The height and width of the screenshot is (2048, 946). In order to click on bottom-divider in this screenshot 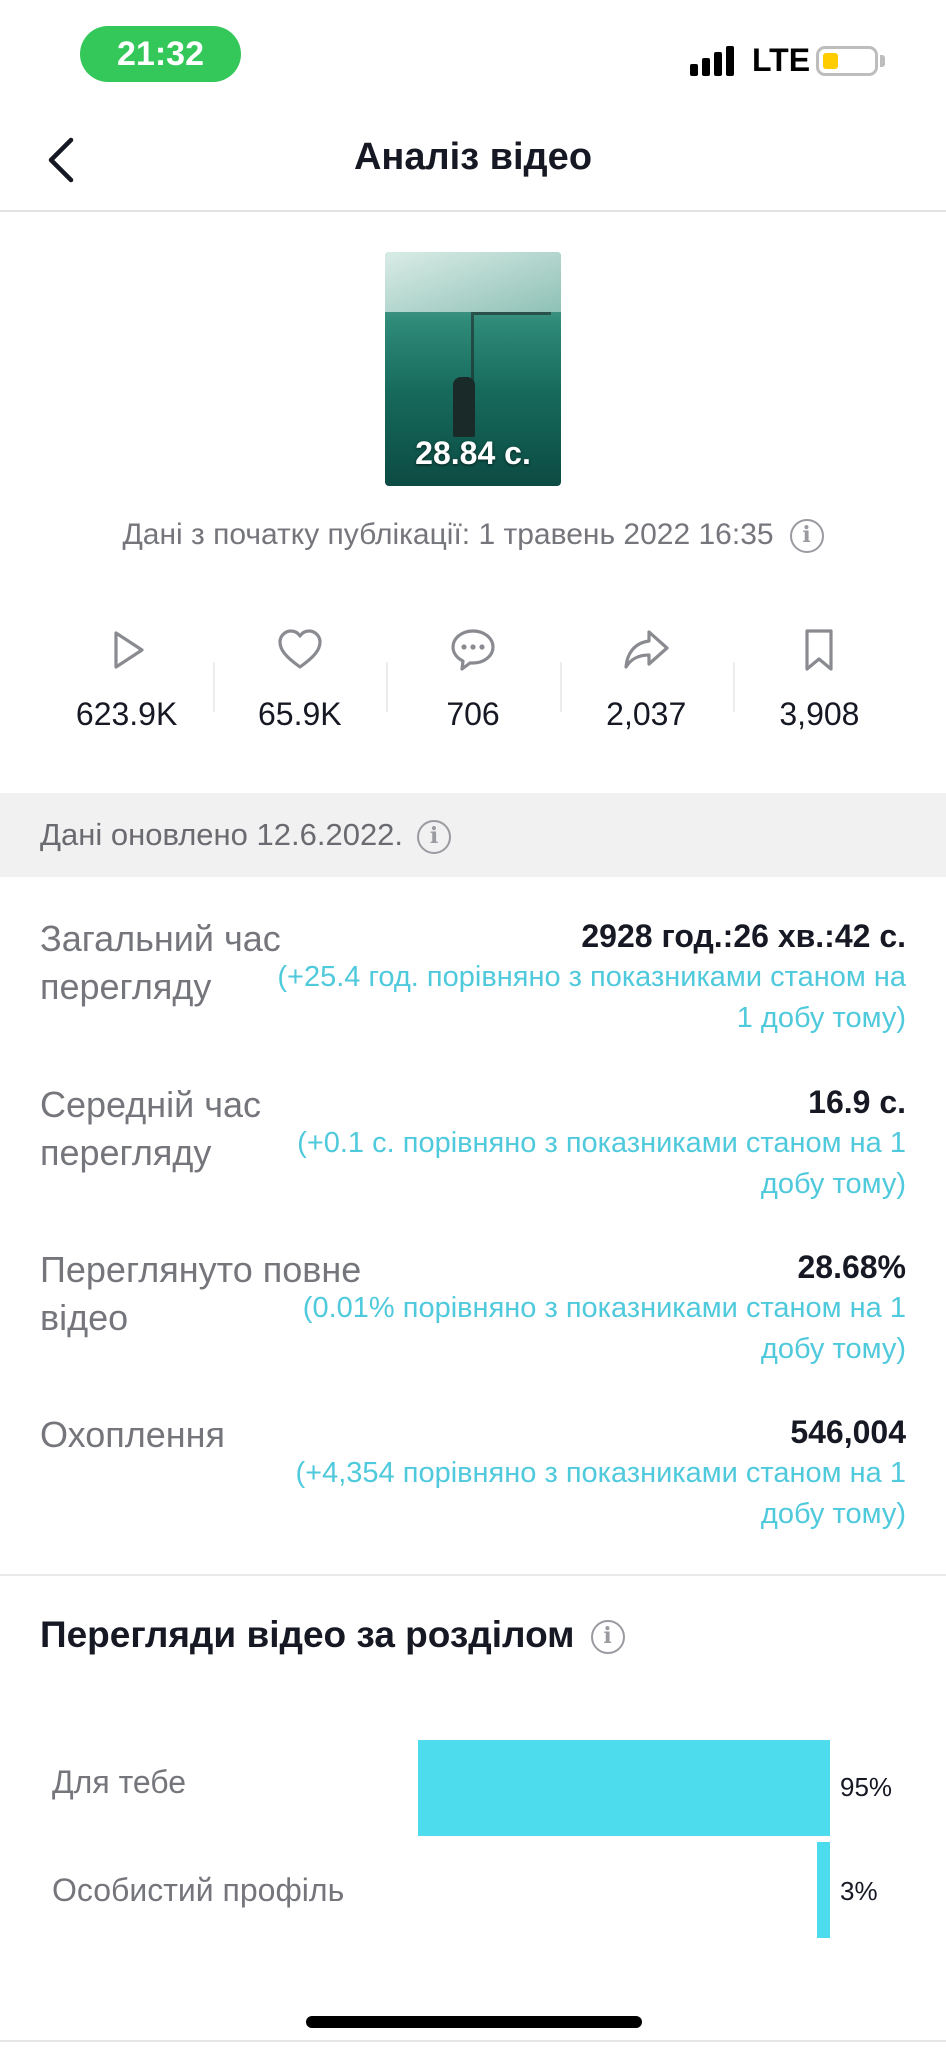, I will do `click(473, 2041)`.